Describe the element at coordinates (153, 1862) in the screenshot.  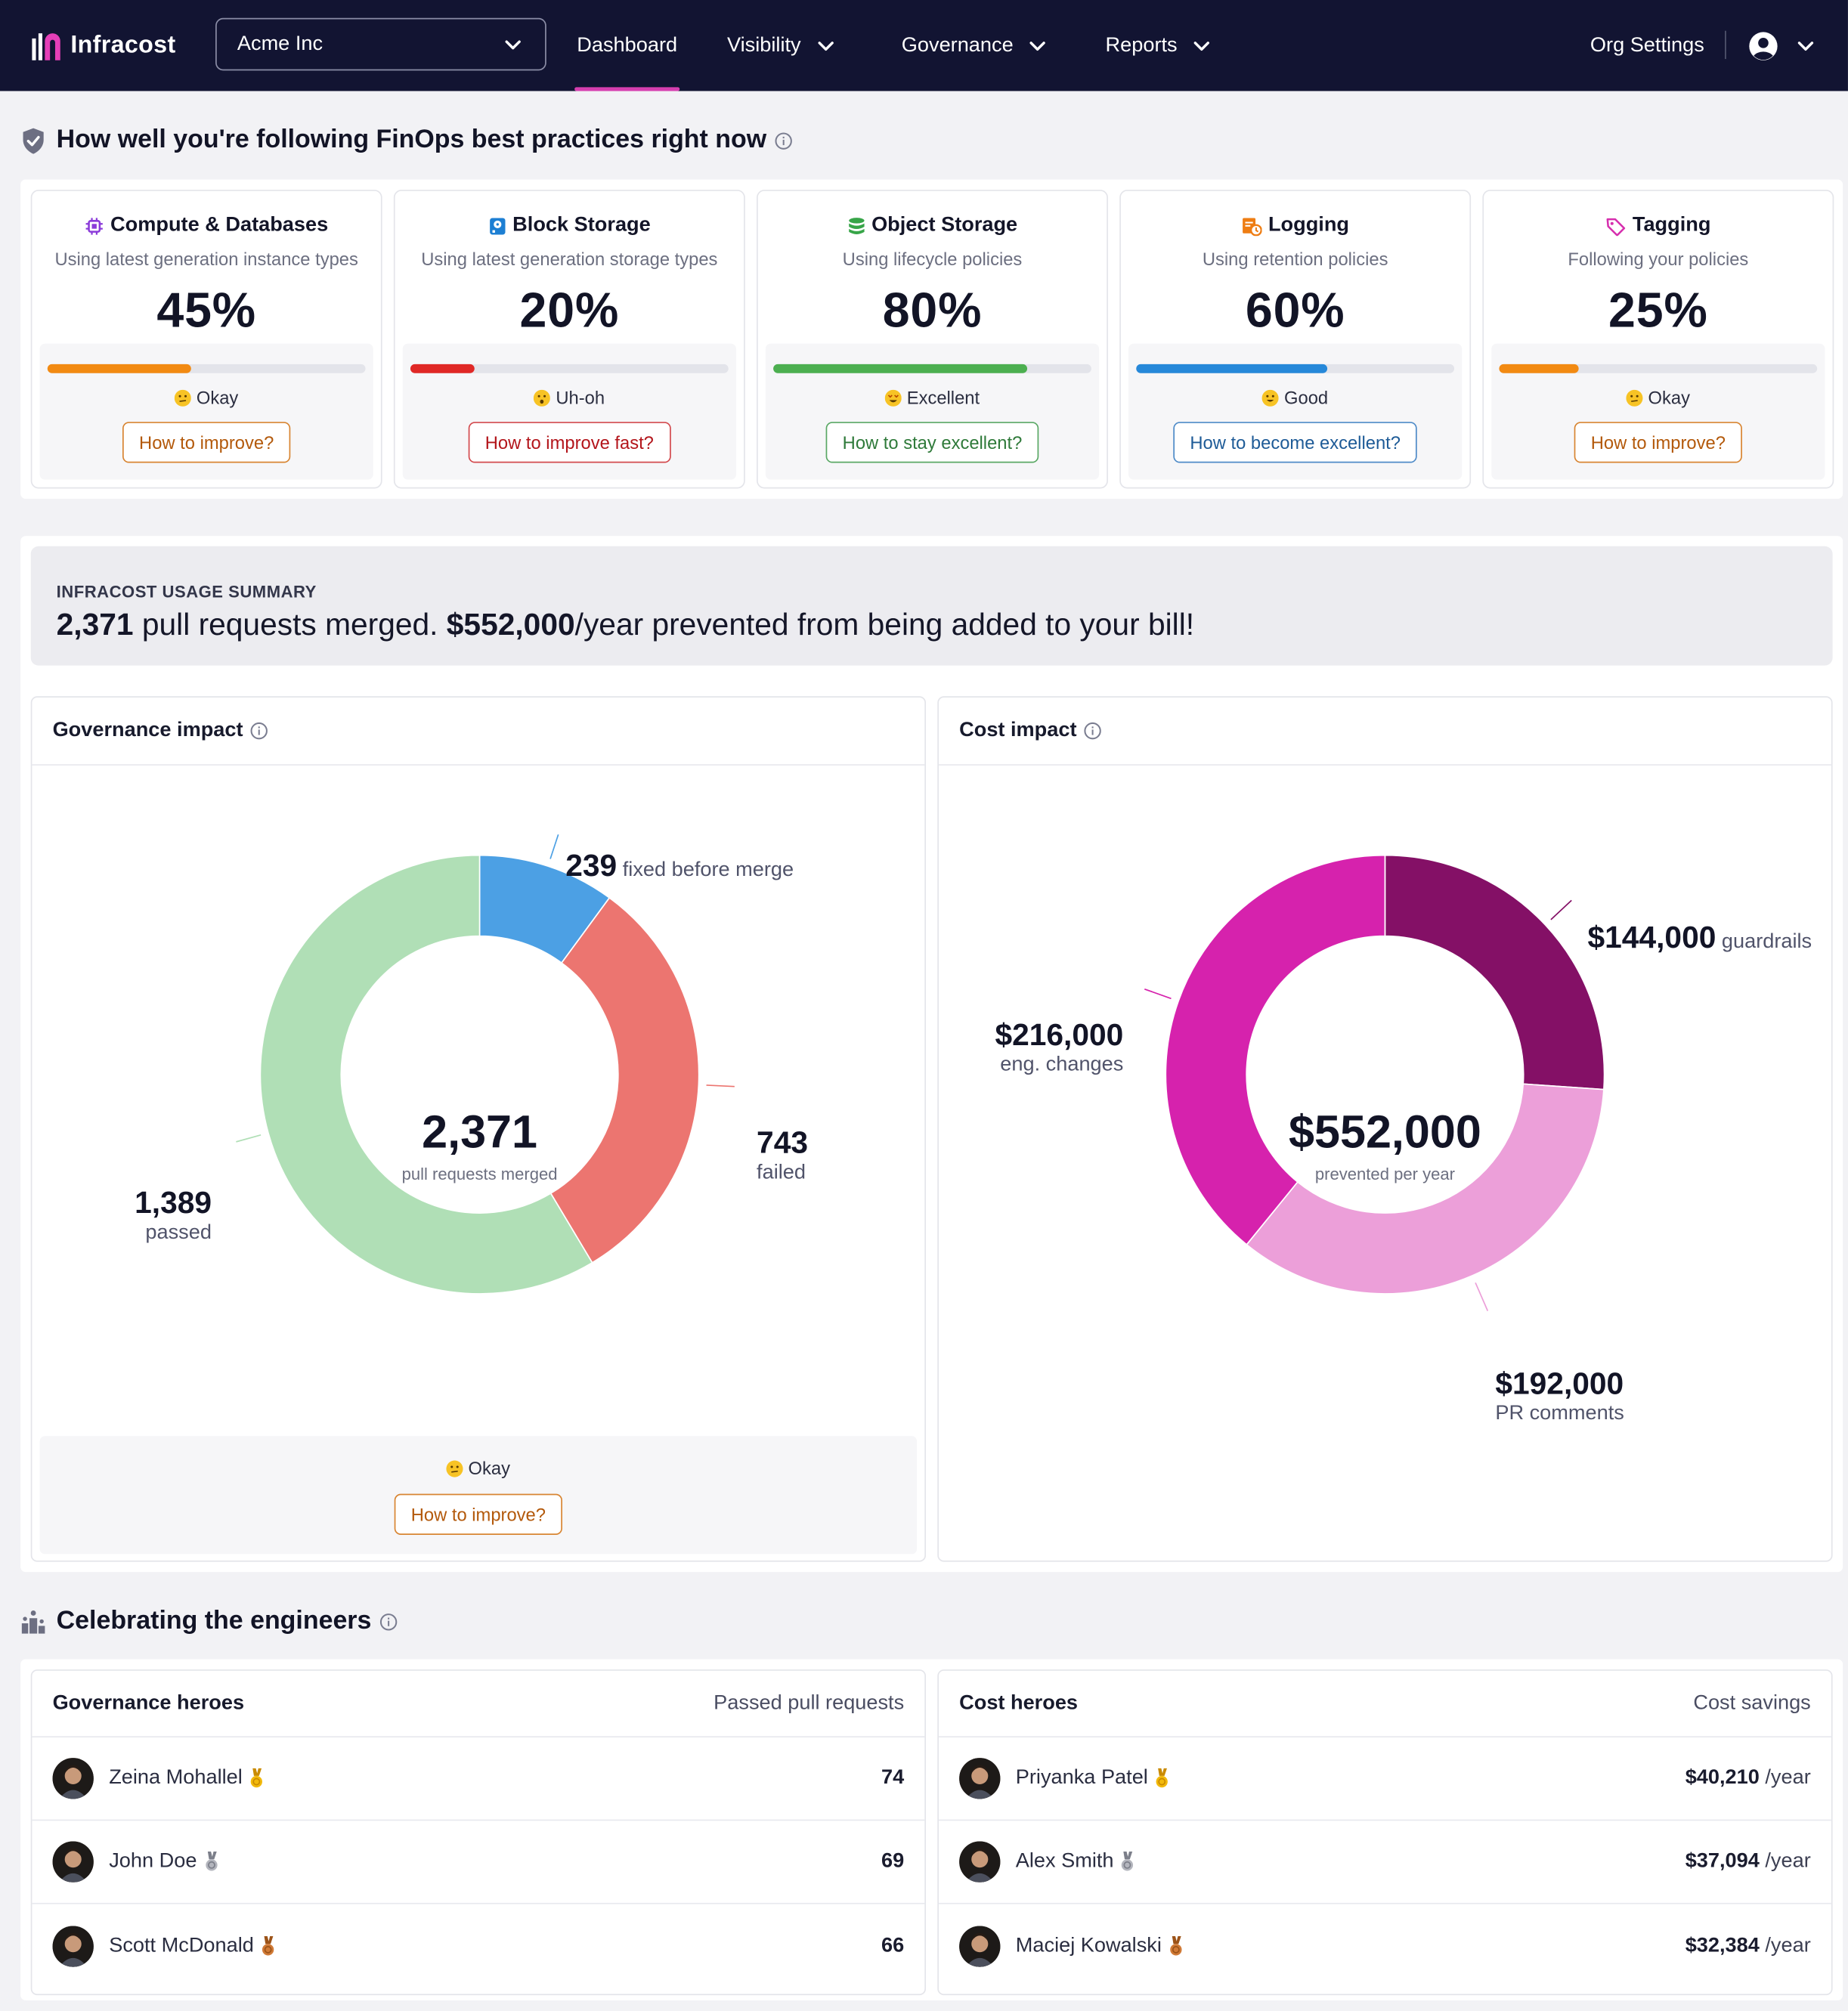
I see `hero-name: John Doe` at that location.